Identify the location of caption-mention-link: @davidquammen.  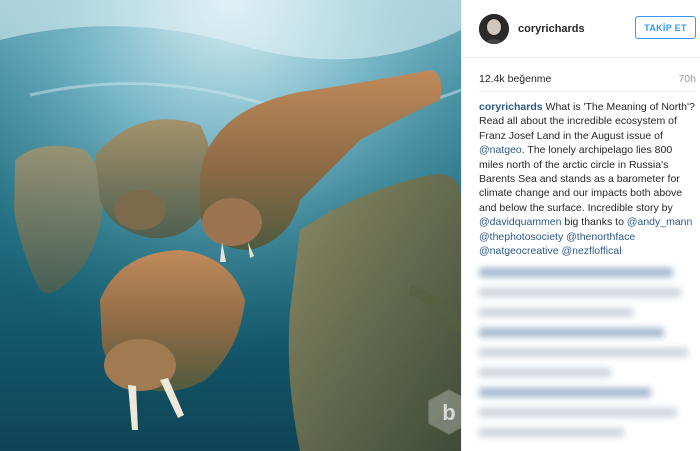
(520, 222).